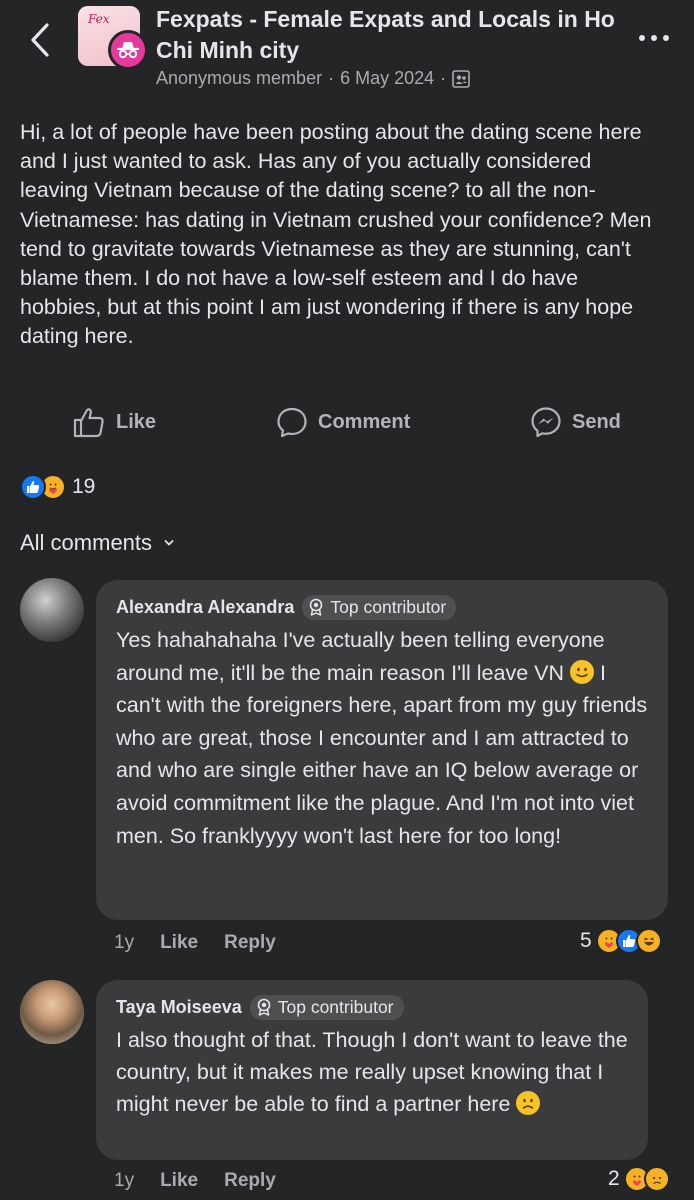 The height and width of the screenshot is (1200, 694). What do you see at coordinates (99, 19) in the screenshot?
I see `group-avatar-label: Fex` at bounding box center [99, 19].